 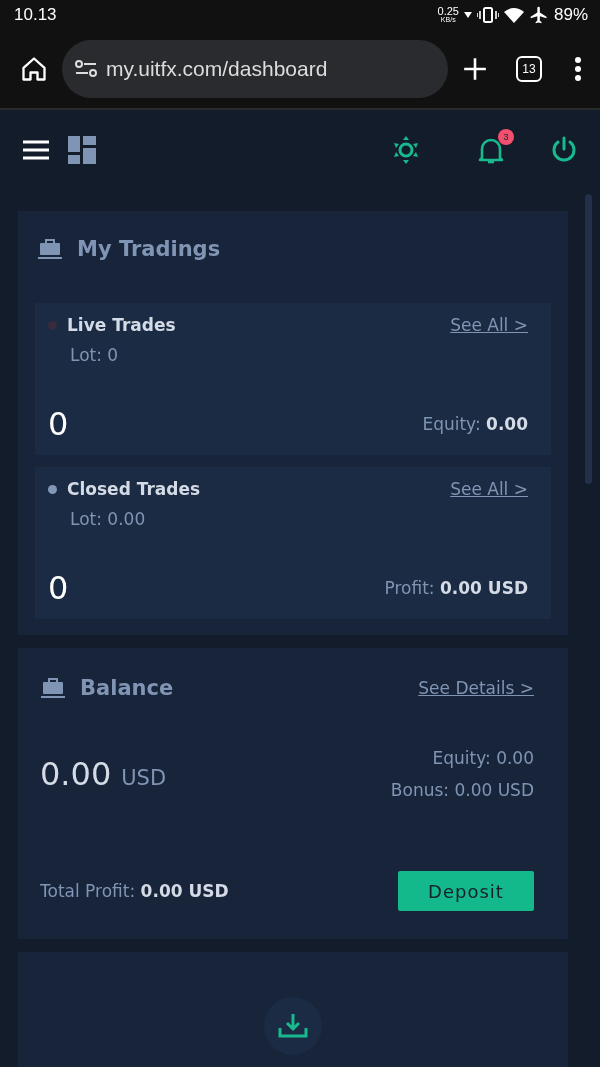 I want to click on equity-value: Equity: 0.00, so click(x=483, y=758).